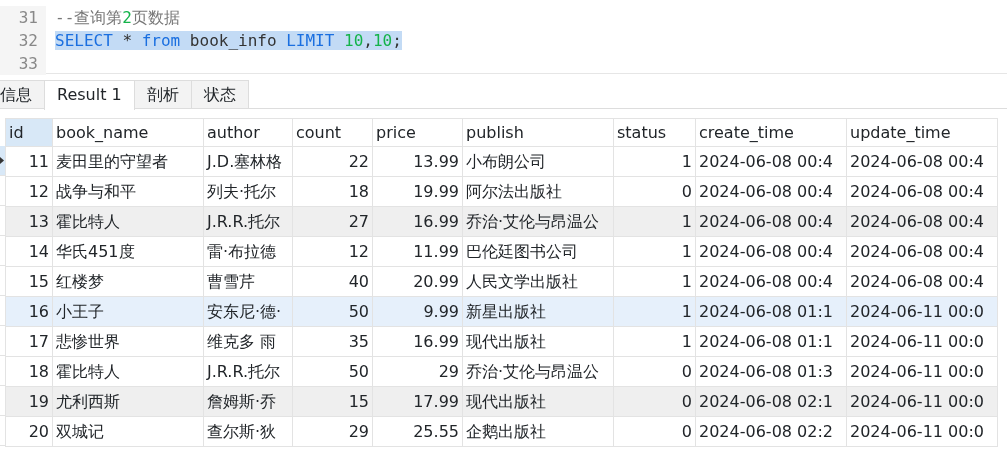 The height and width of the screenshot is (452, 1007). What do you see at coordinates (23, 40) in the screenshot?
I see `line-number: 32` at bounding box center [23, 40].